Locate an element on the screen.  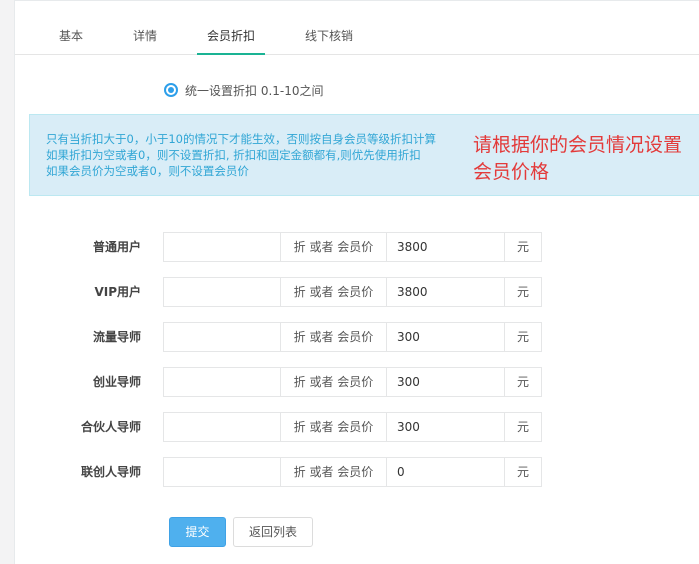
member-row: 合伙人导师 折 或者 会员价 元 is located at coordinates (357, 427).